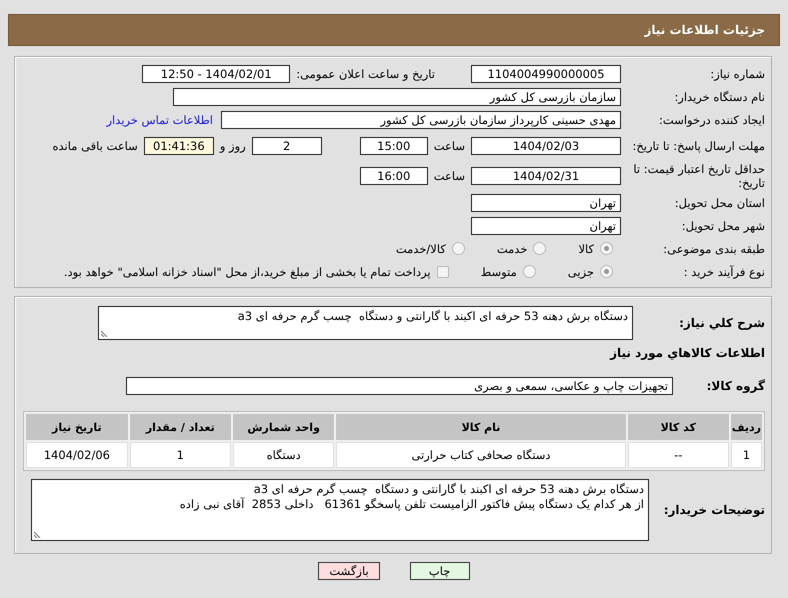  I want to click on field-label: طبقه بندی موضوعی:, so click(713, 249).